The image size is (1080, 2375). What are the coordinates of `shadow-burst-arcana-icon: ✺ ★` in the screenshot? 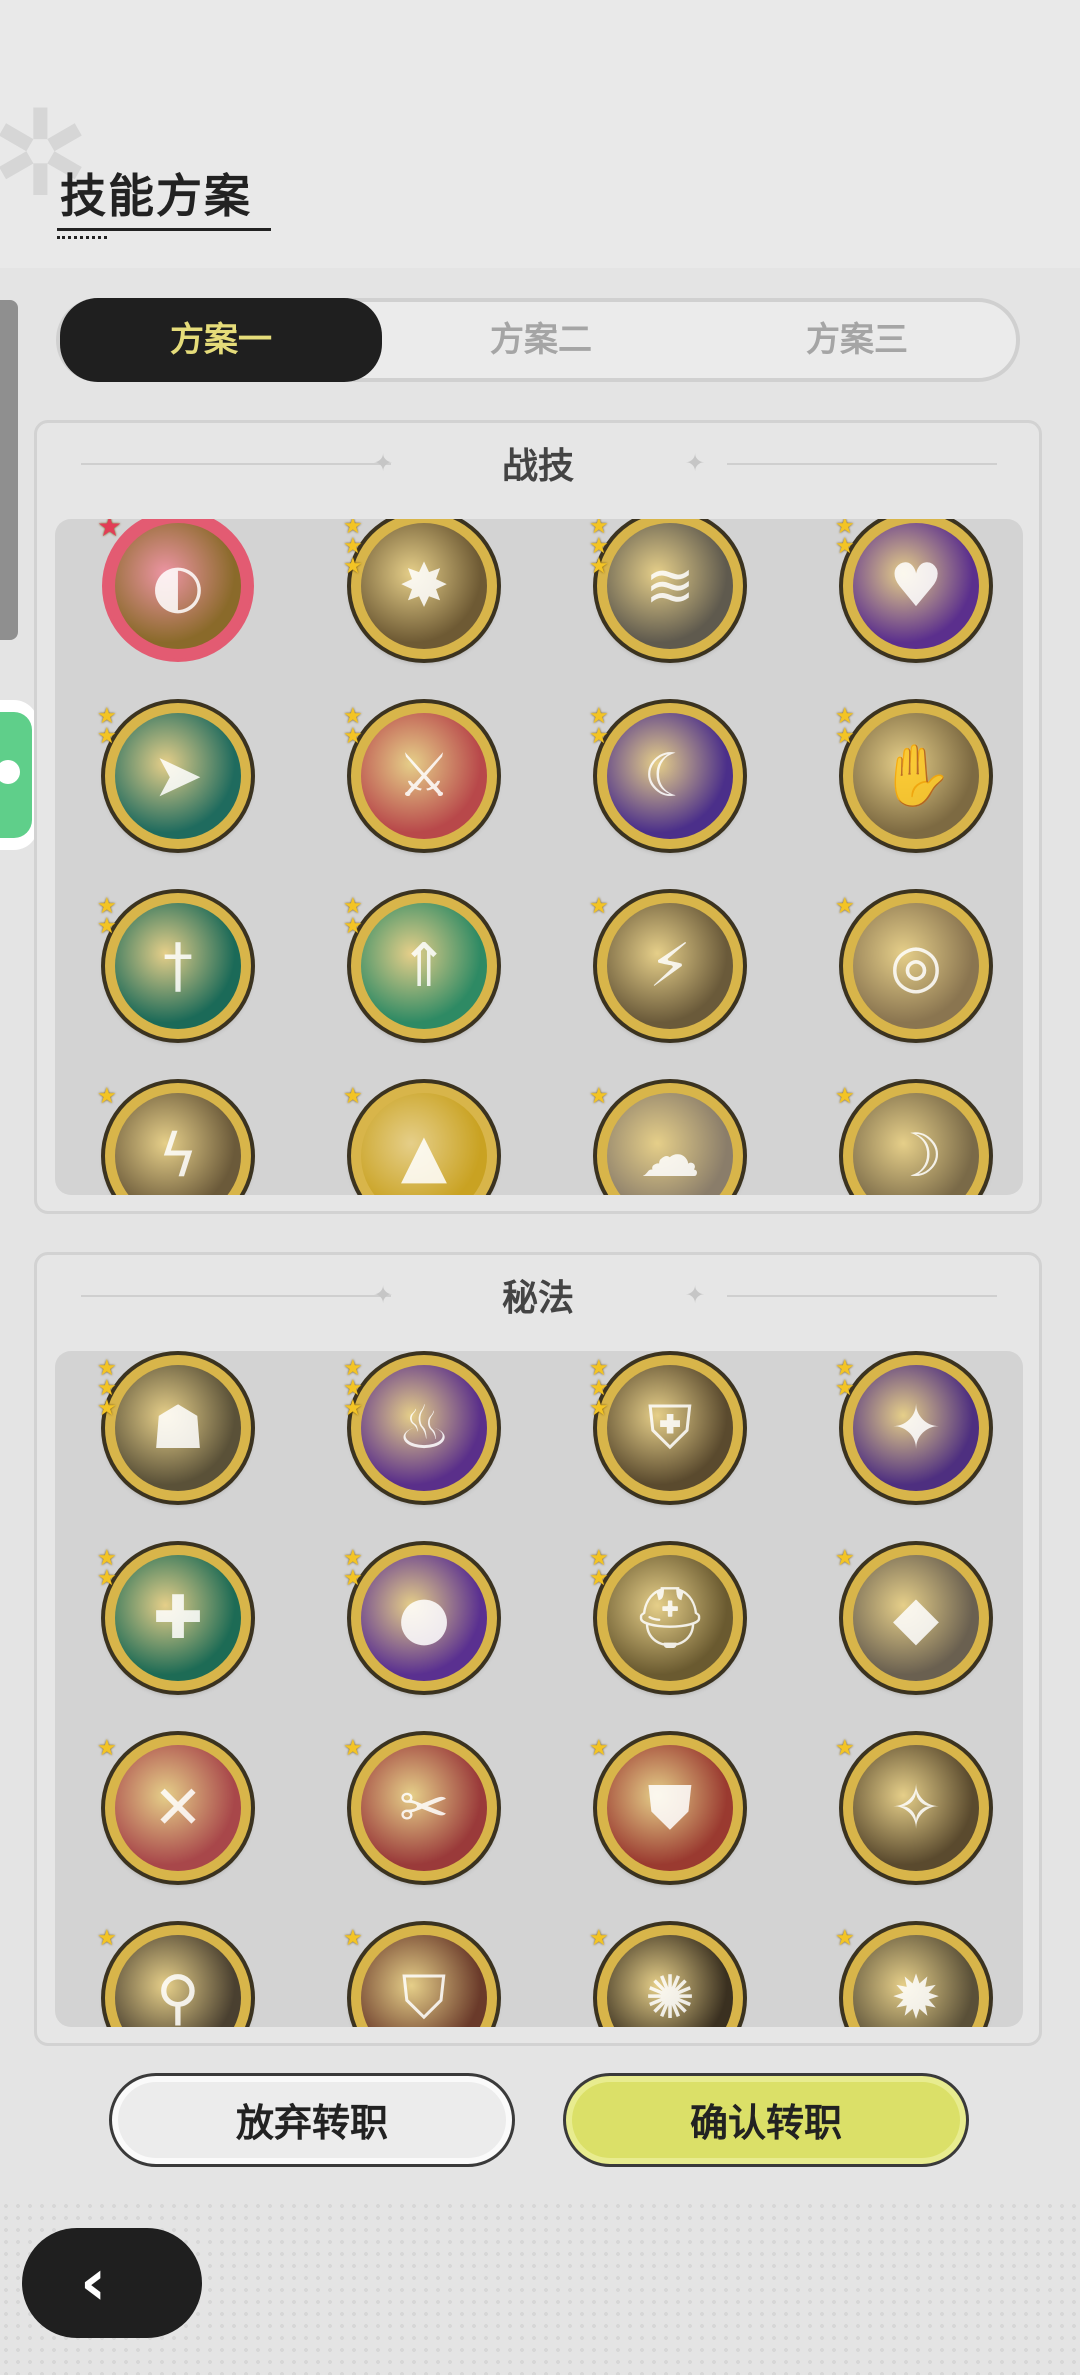 It's located at (666, 1976).